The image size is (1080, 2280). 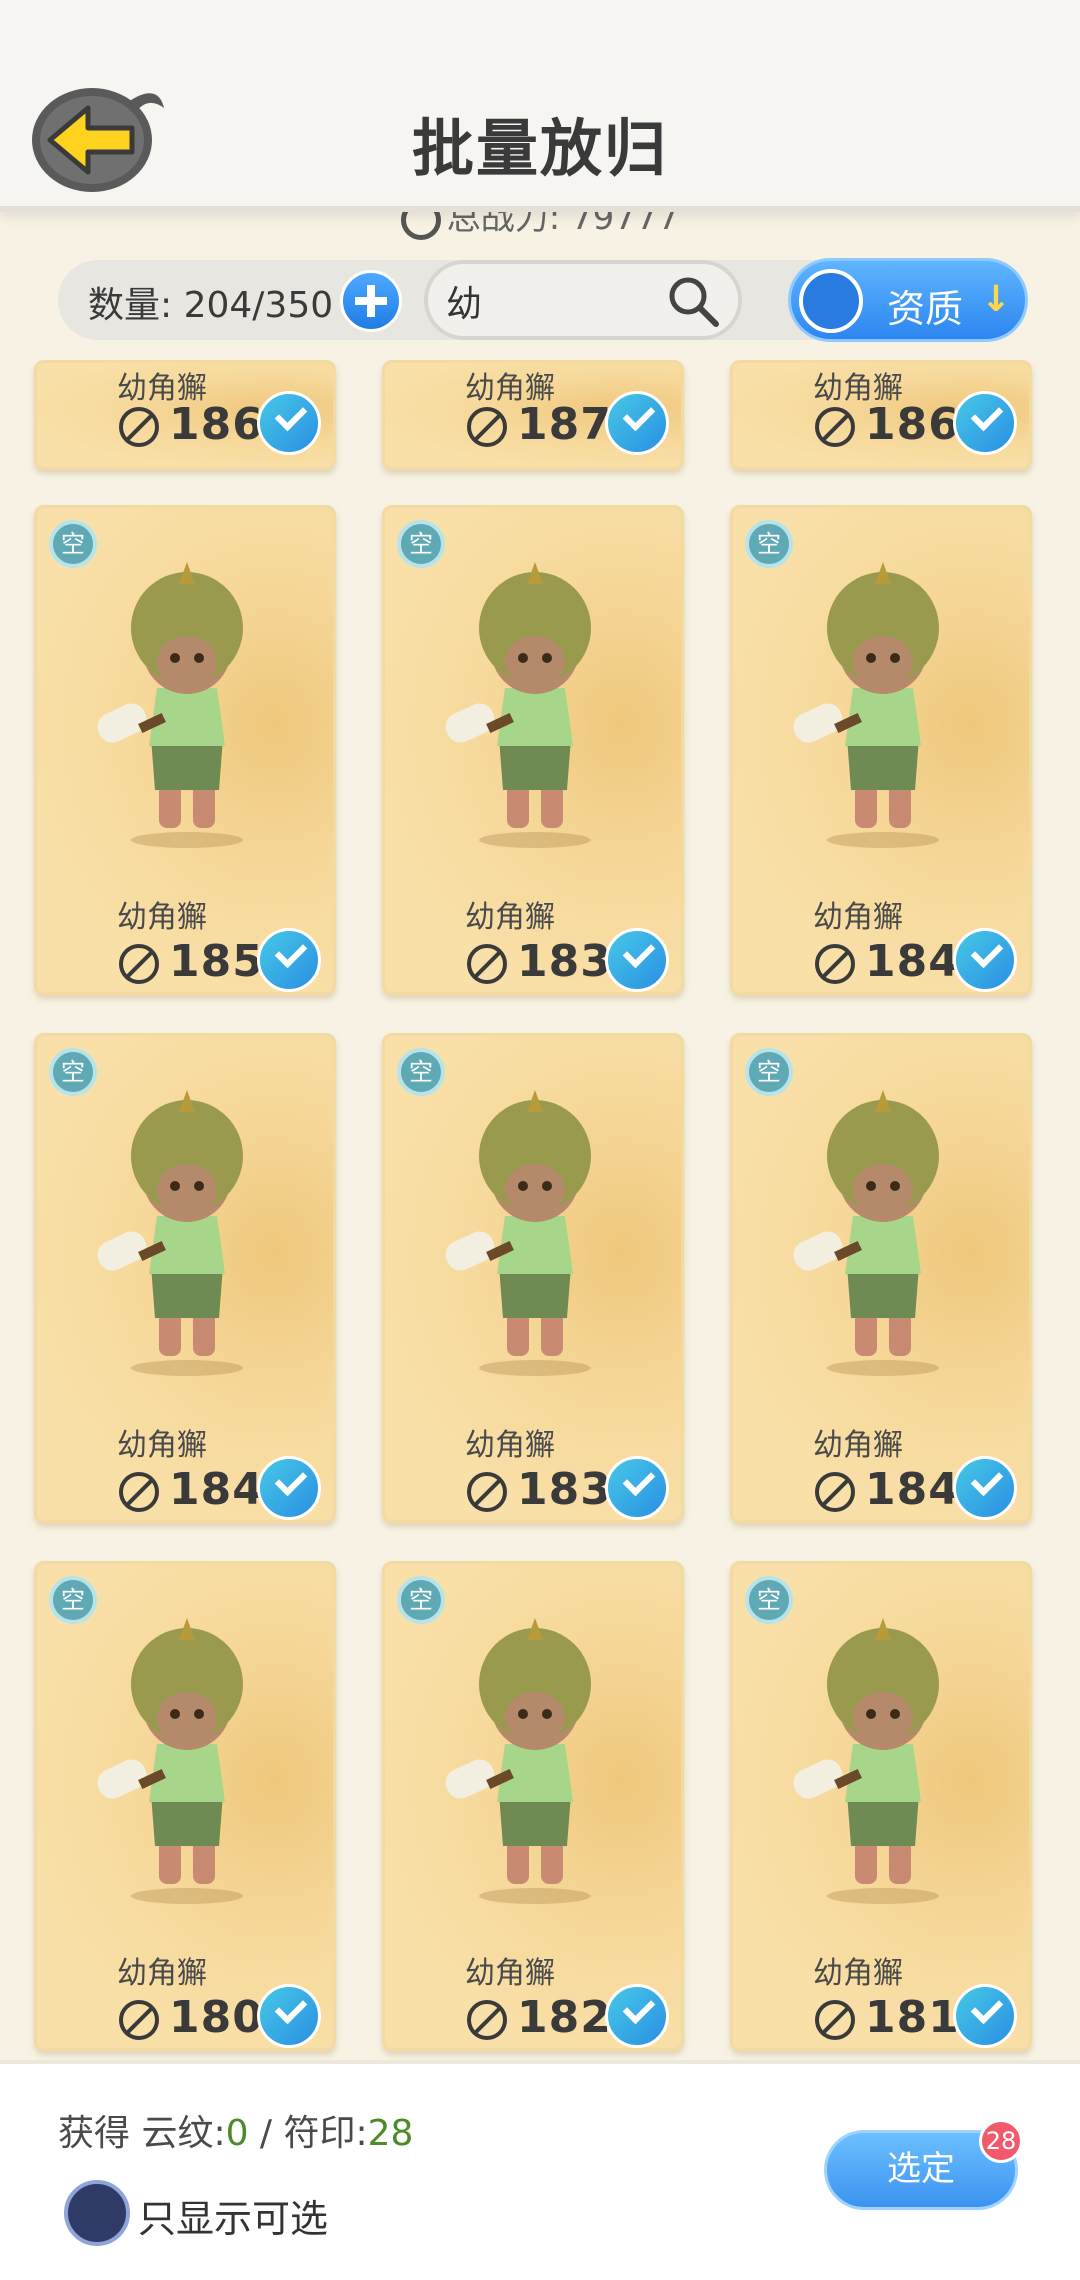 I want to click on pet-card: 空 幼角獬 181, so click(x=881, y=1806).